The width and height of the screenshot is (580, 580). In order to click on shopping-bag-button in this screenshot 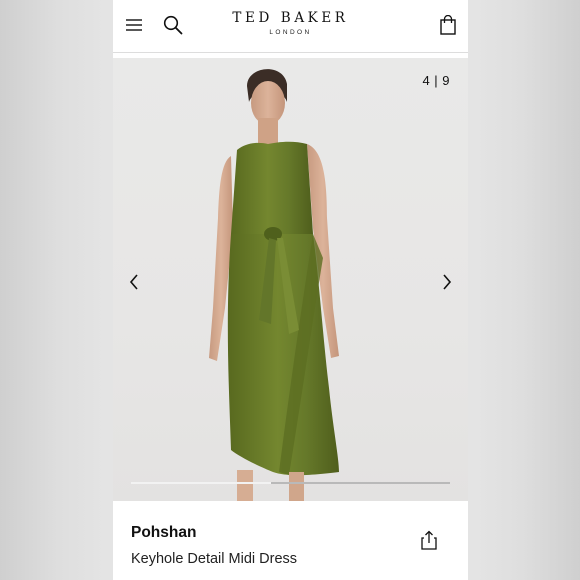, I will do `click(448, 25)`.